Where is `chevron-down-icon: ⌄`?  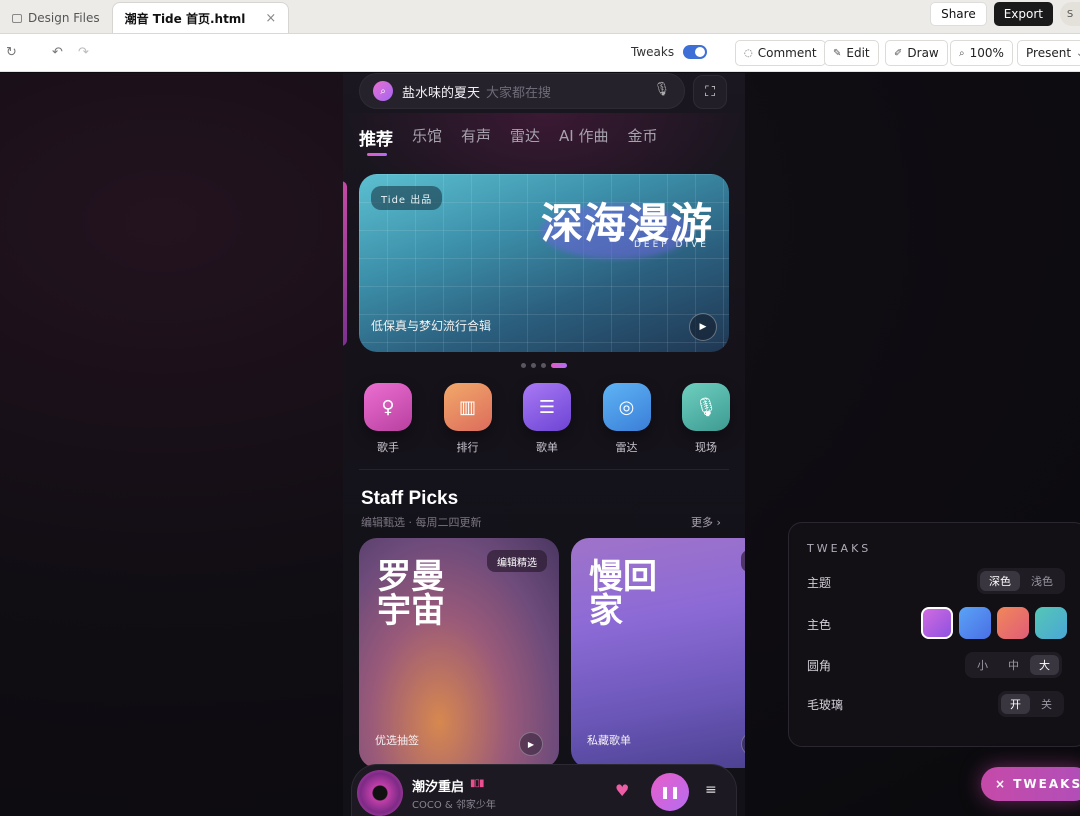 chevron-down-icon: ⌄ is located at coordinates (1078, 53).